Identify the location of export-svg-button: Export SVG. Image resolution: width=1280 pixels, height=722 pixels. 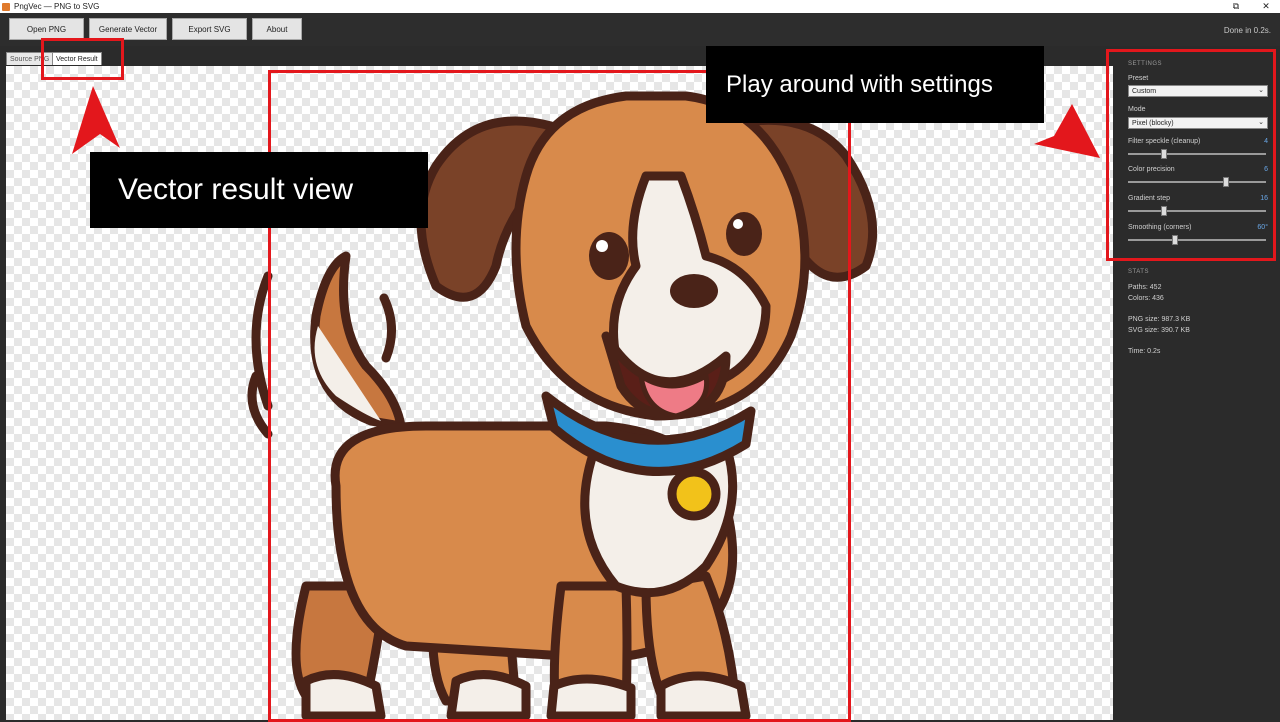
(209, 29).